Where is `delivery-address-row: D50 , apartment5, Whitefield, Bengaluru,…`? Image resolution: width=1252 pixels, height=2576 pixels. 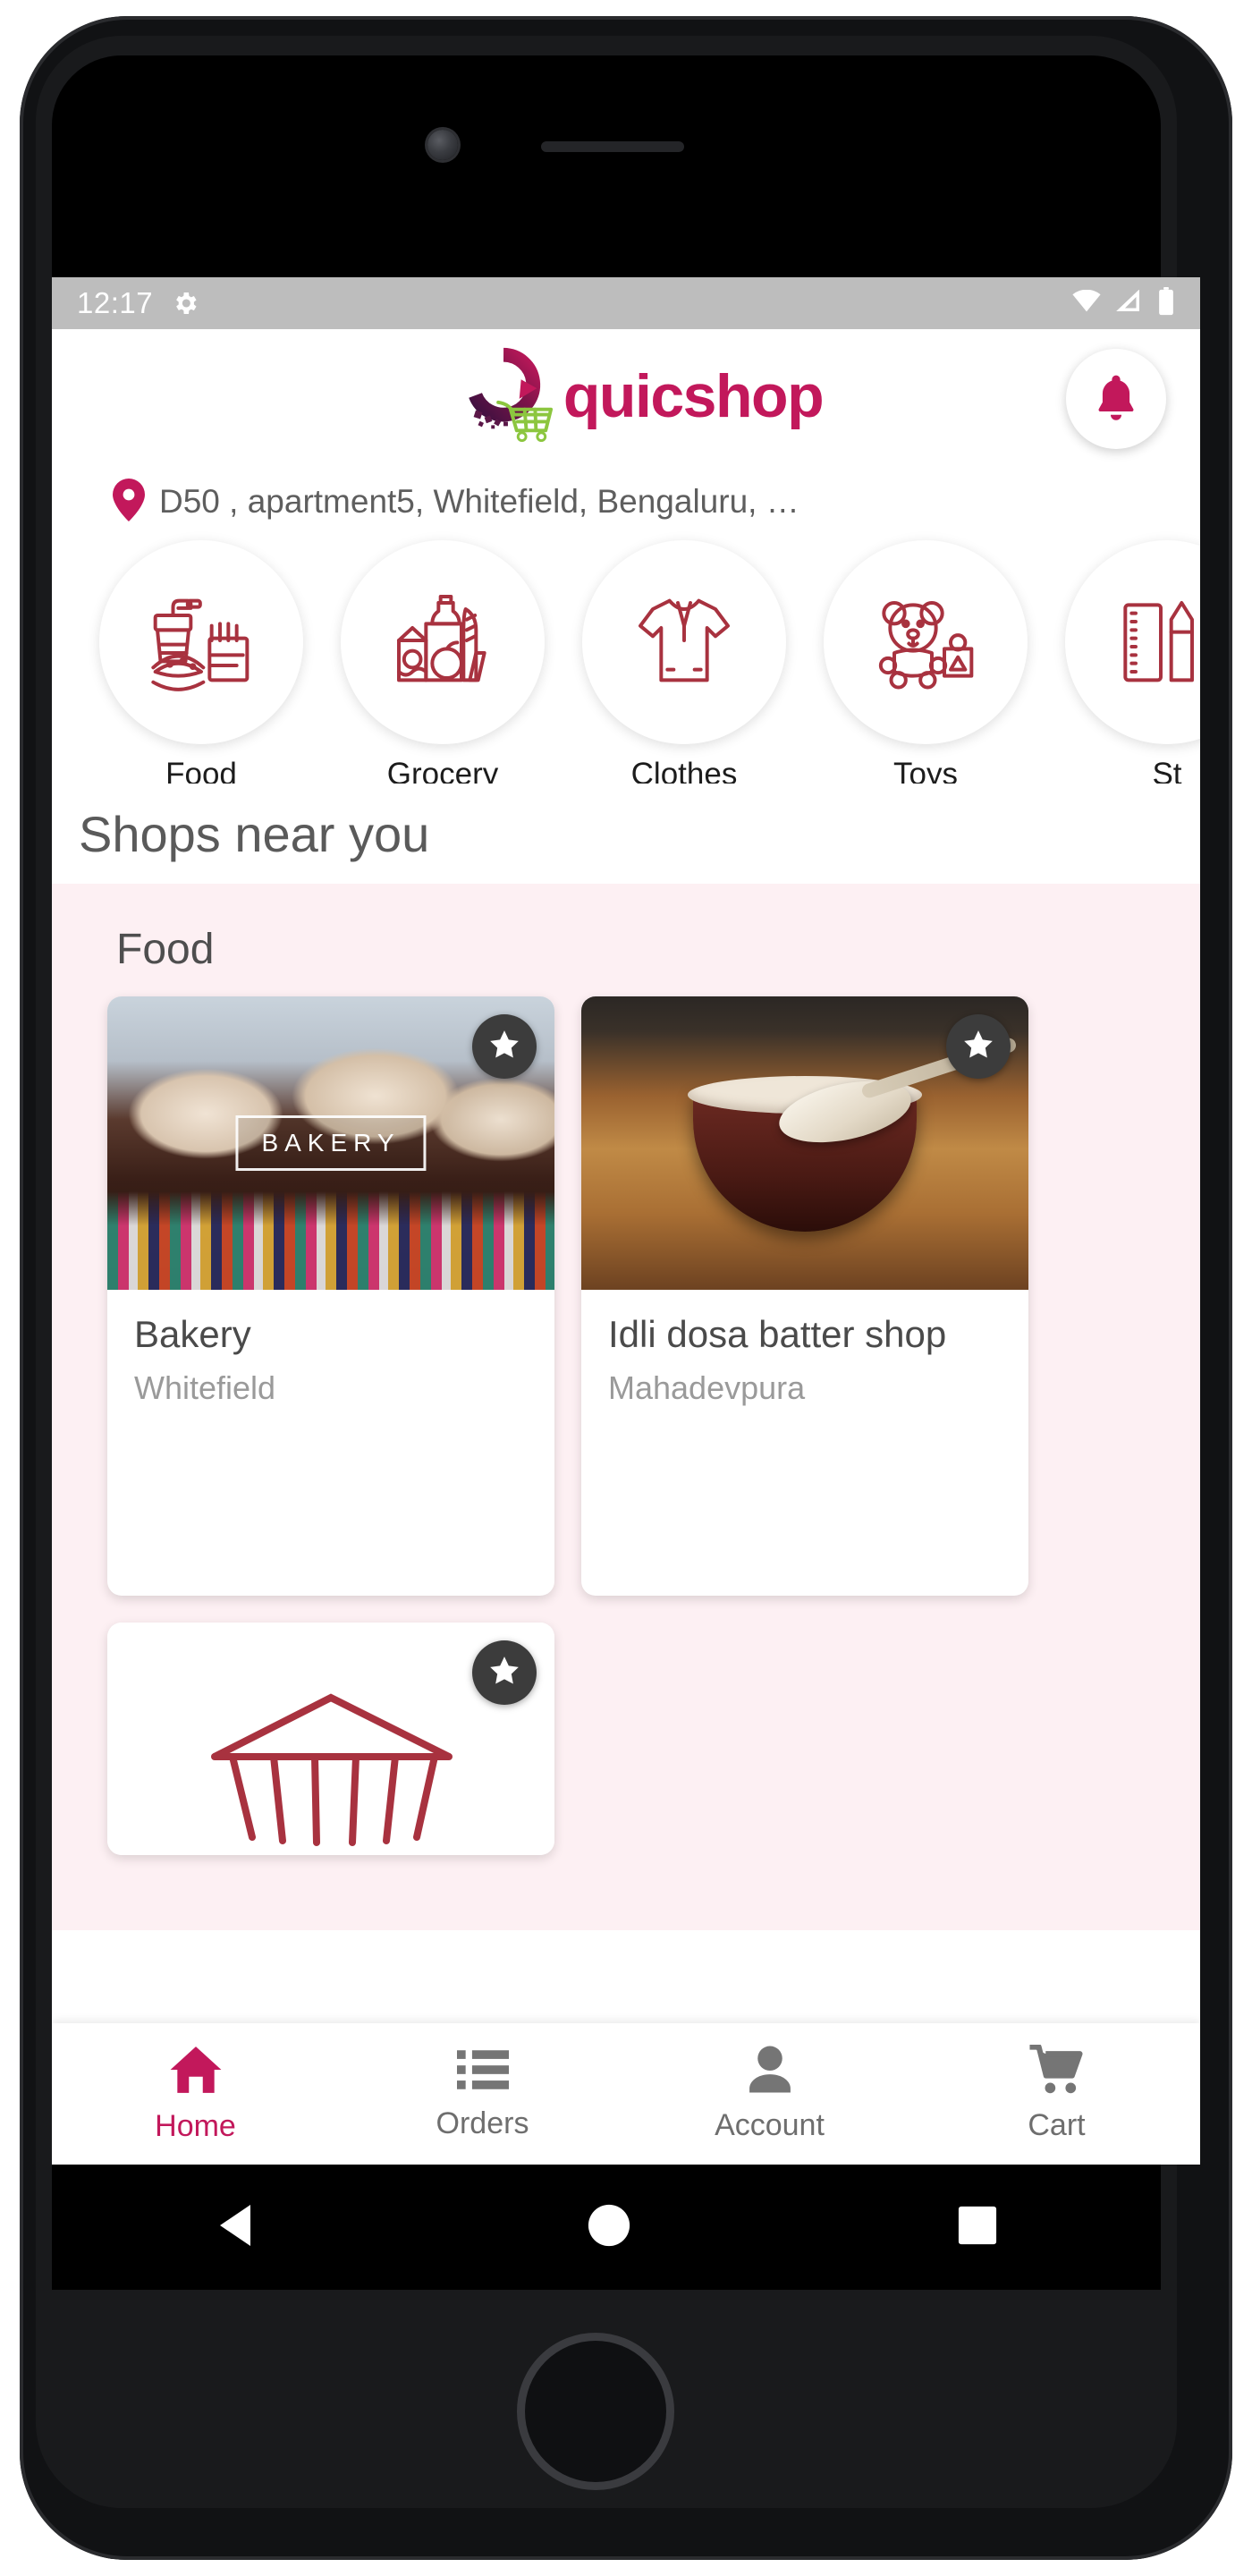 delivery-address-row: D50 , apartment5, Whitefield, Bengaluru,… is located at coordinates (626, 501).